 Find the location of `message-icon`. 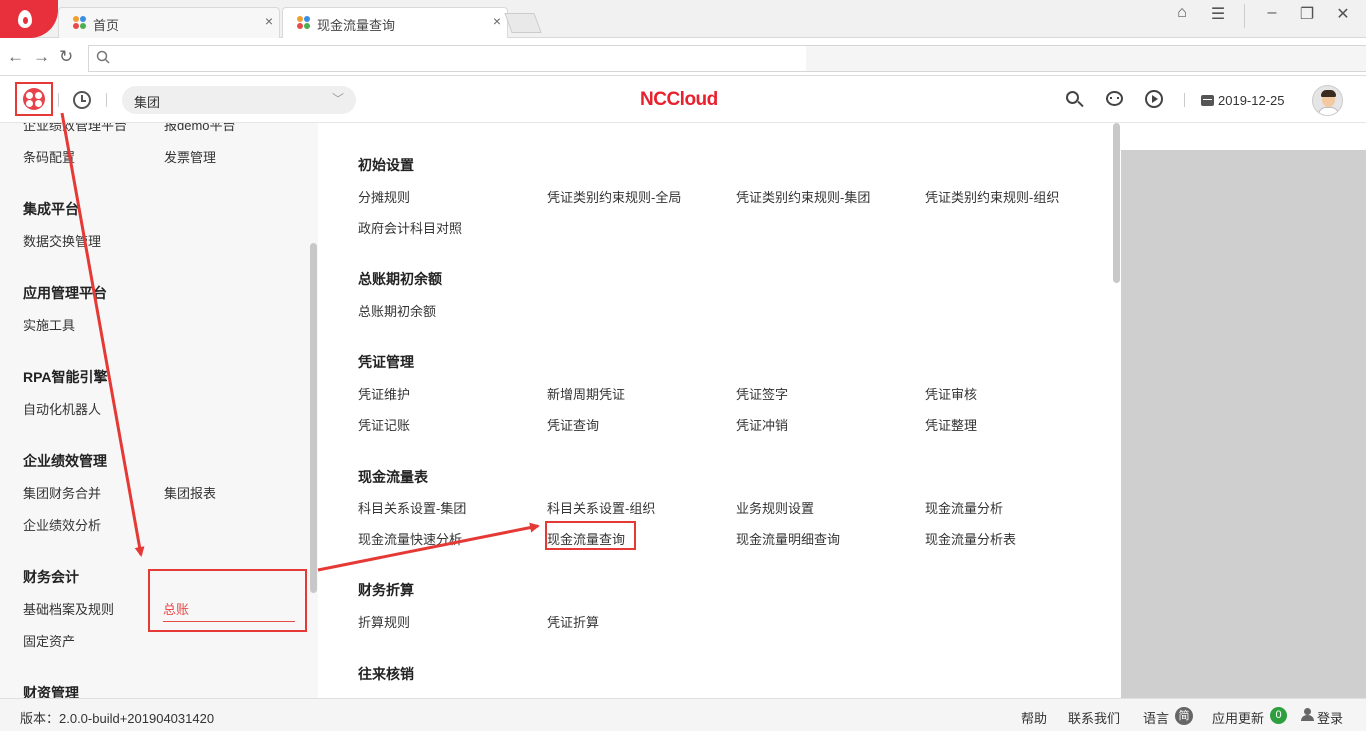

message-icon is located at coordinates (1115, 100).